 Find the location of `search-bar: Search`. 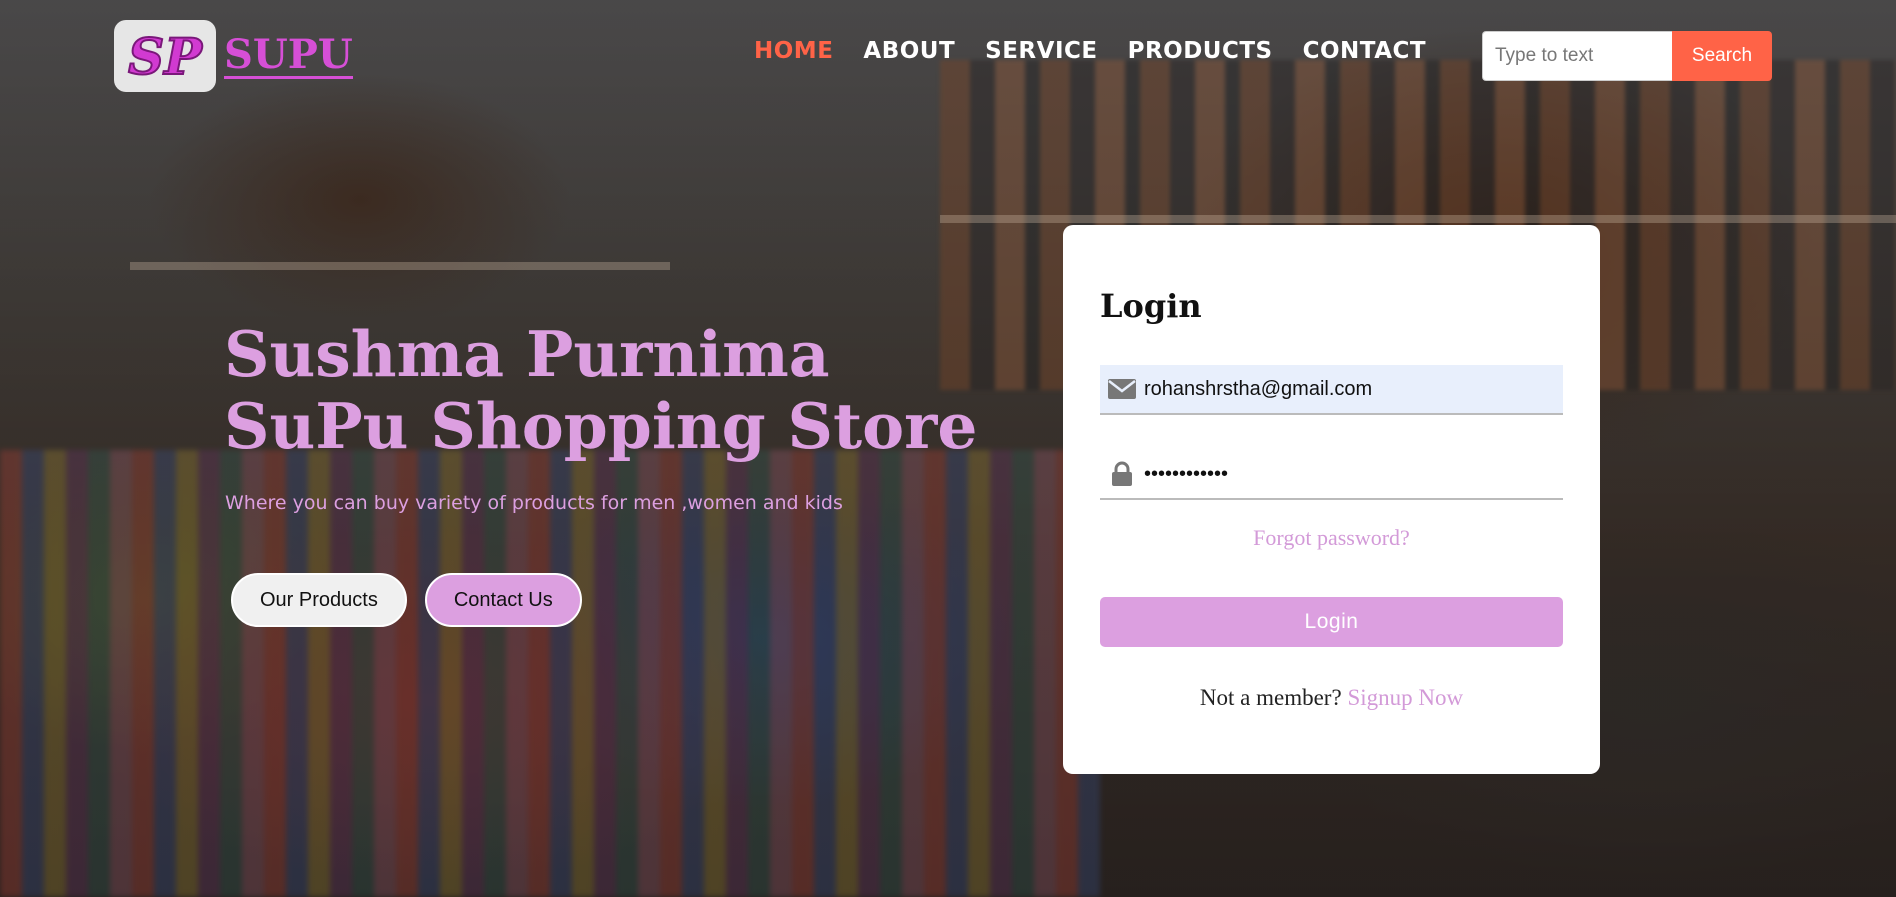

search-bar: Search is located at coordinates (1627, 56).